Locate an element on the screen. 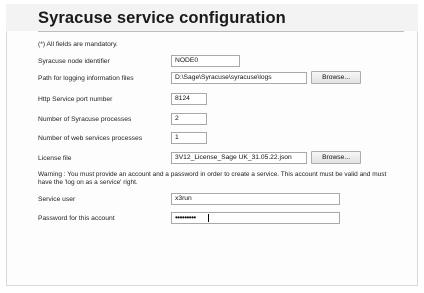 Image resolution: width=424 pixels, height=293 pixels. service-user-label: Service user is located at coordinates (57, 199).